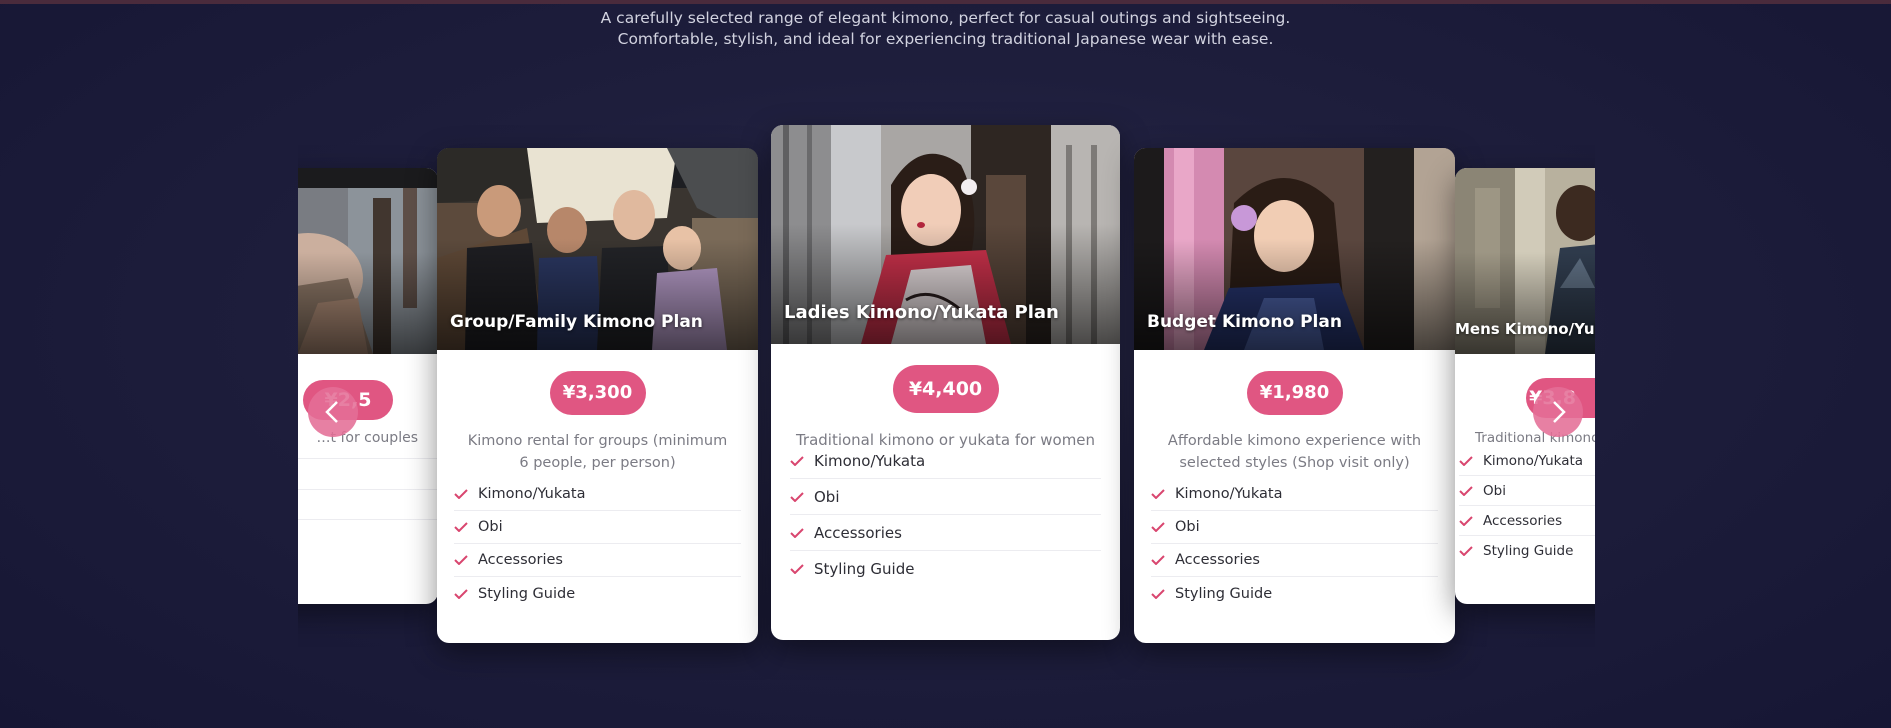  I want to click on plan-photo, so click(368, 261).